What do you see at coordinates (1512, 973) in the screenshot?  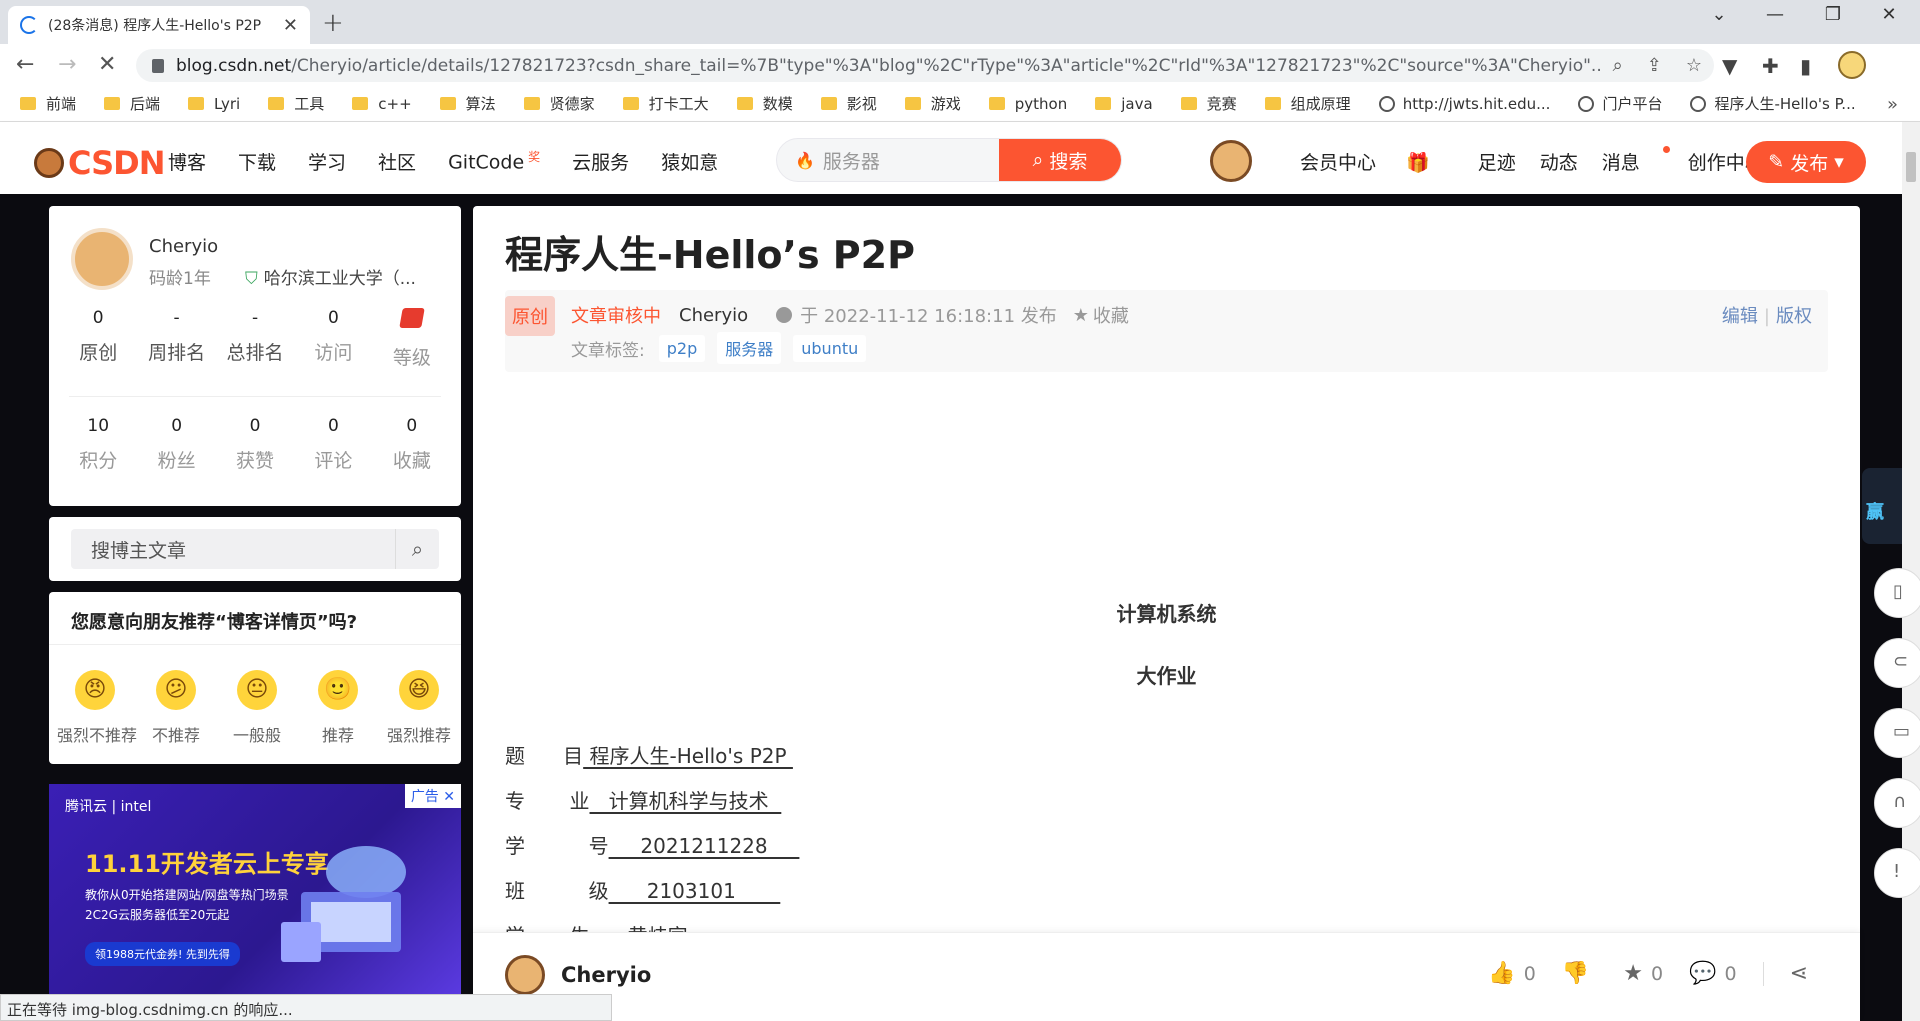 I see `like-button: 👍 0` at bounding box center [1512, 973].